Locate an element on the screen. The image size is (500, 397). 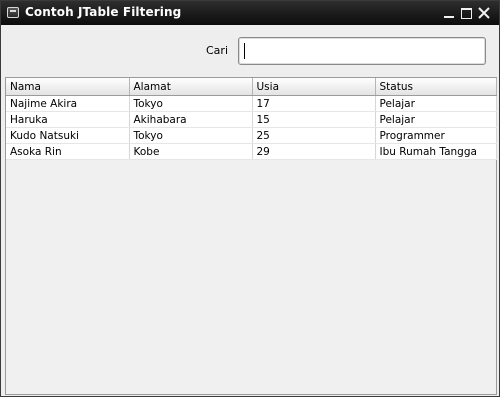
table-row: Najime Akira Tokyo 17 Pelajar is located at coordinates (251, 103).